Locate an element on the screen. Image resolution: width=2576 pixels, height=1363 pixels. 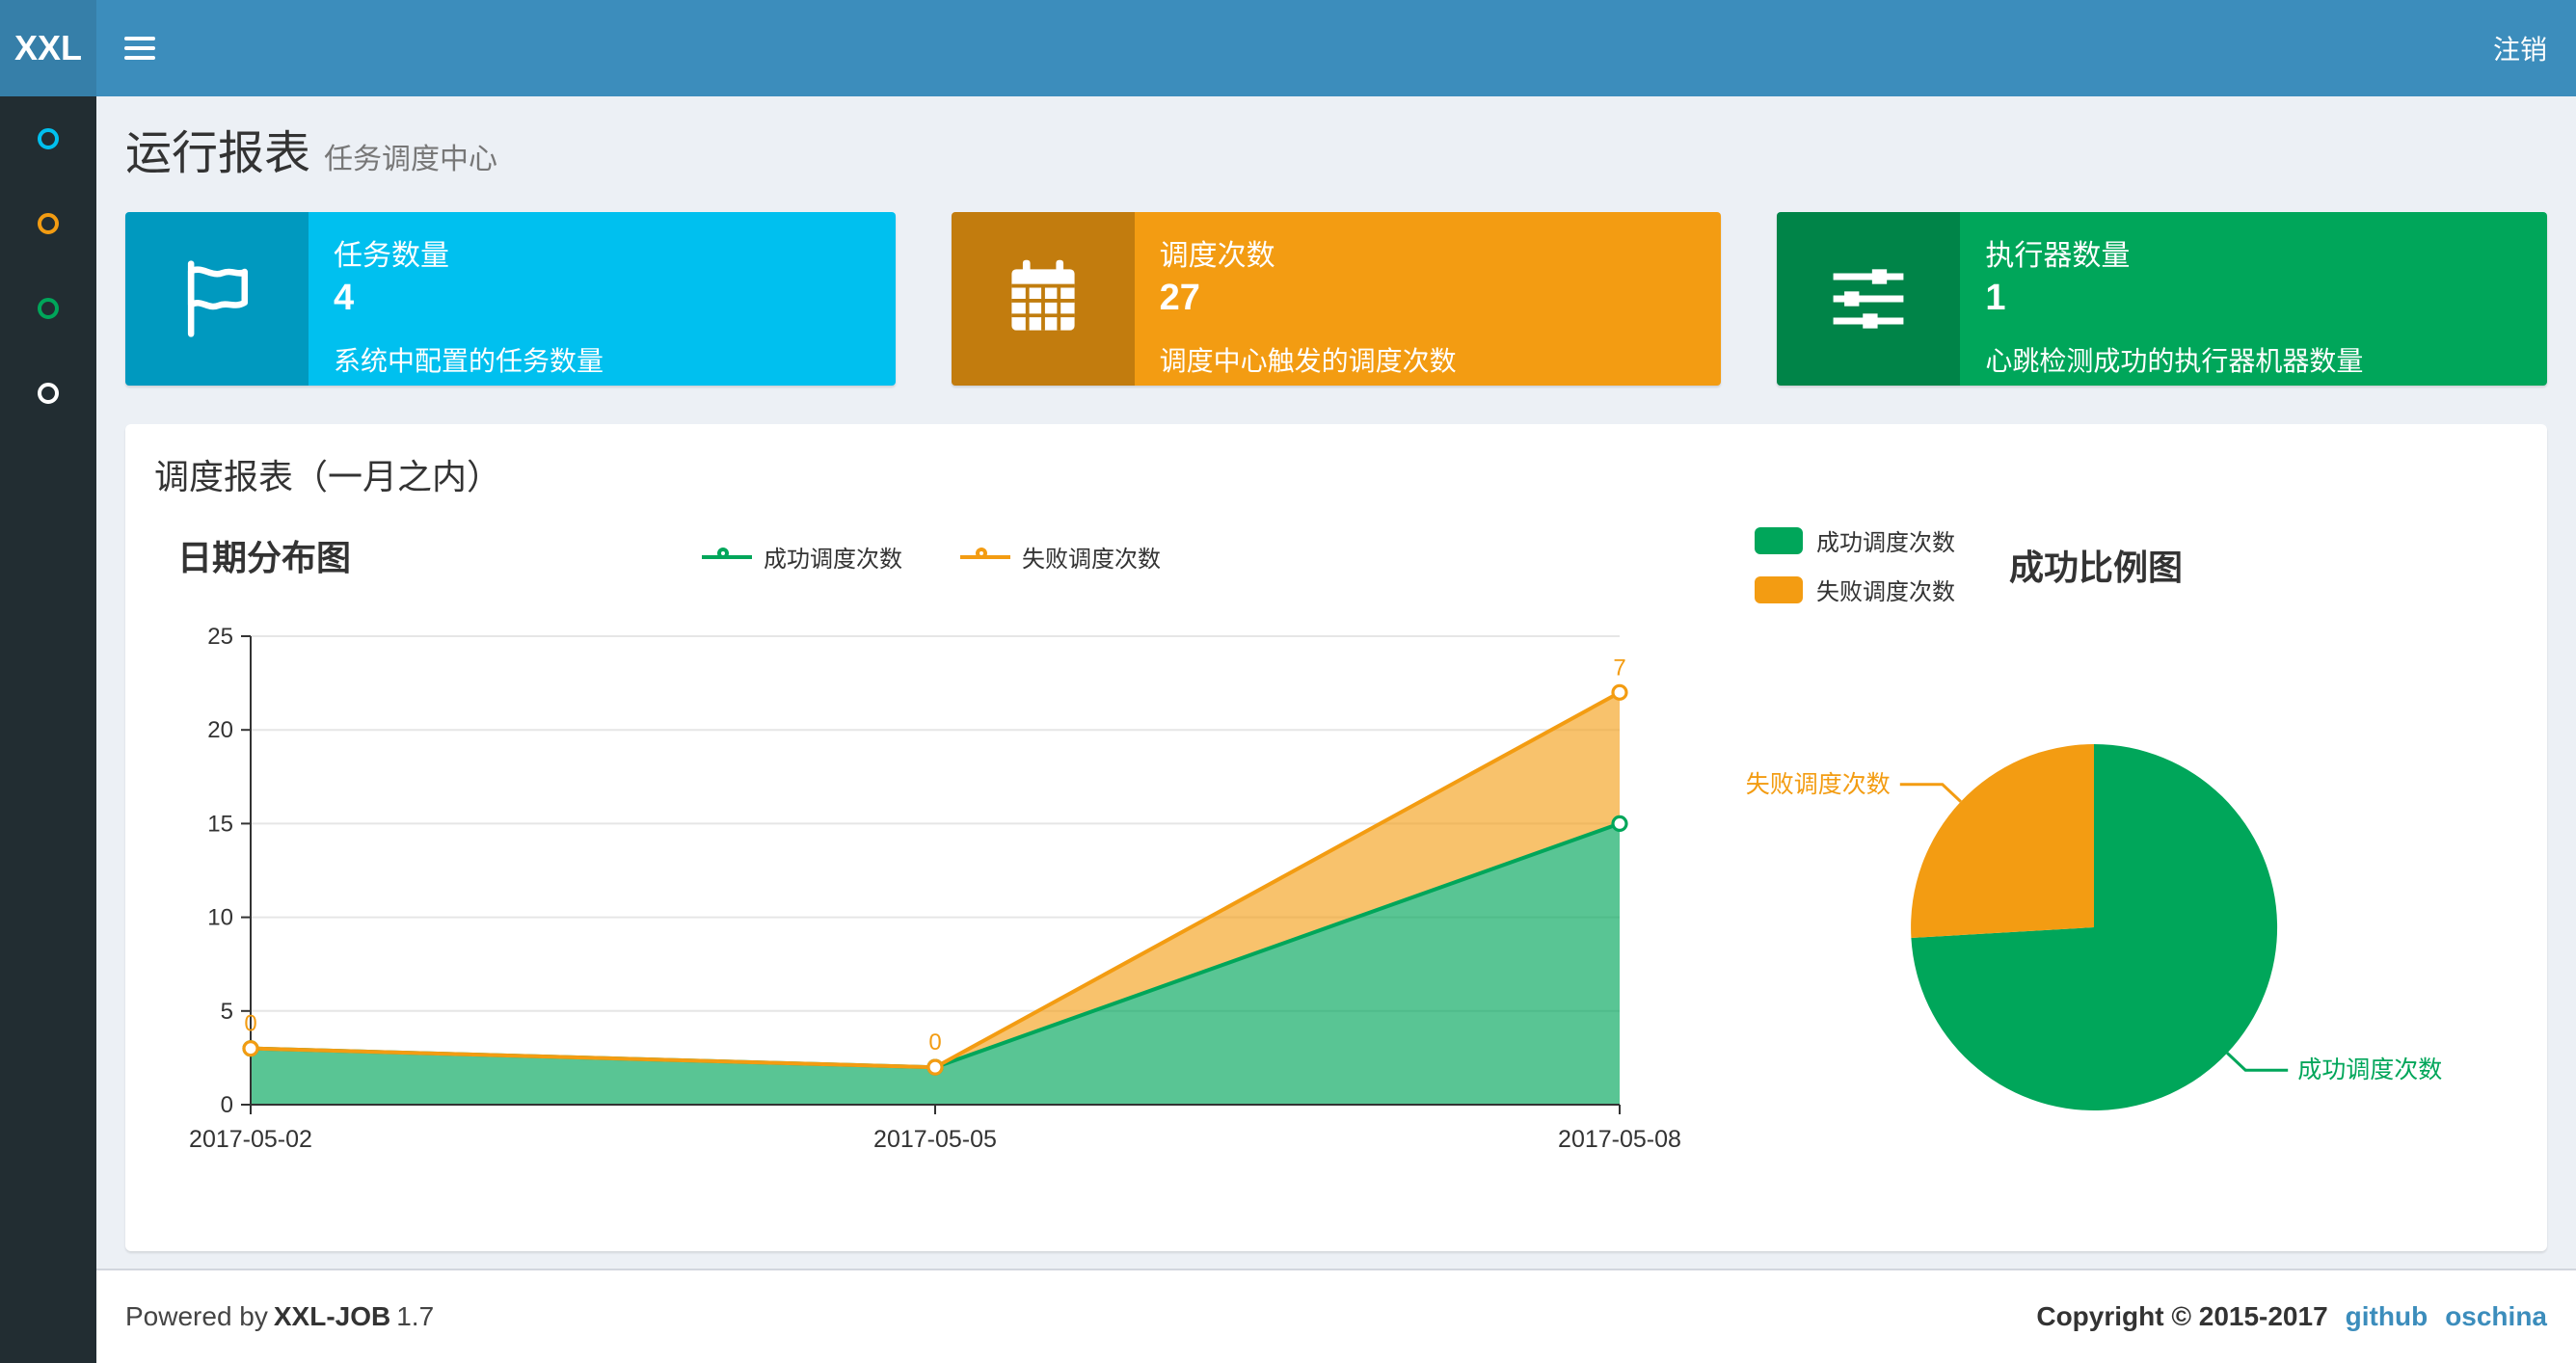
page-header: 运行报表 任务调度中心 is located at coordinates (1336, 157).